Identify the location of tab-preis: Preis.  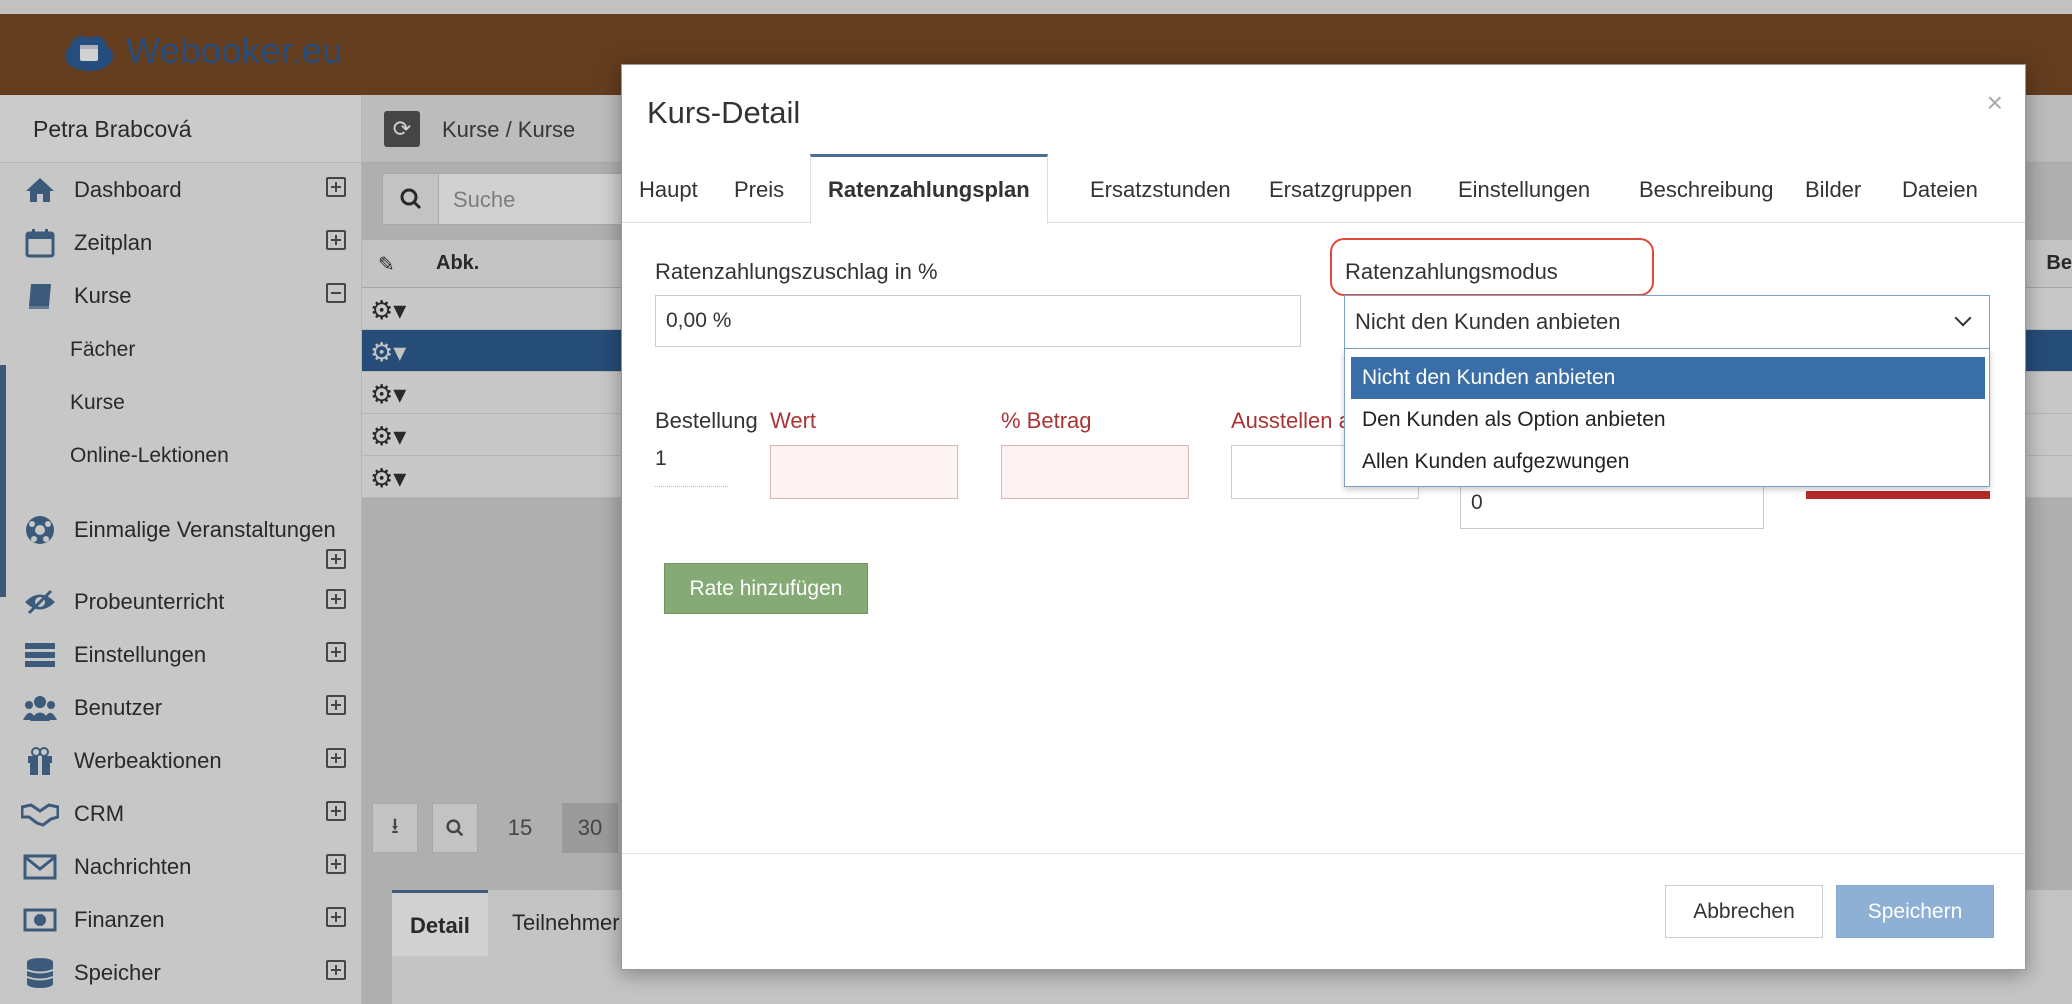
(759, 190).